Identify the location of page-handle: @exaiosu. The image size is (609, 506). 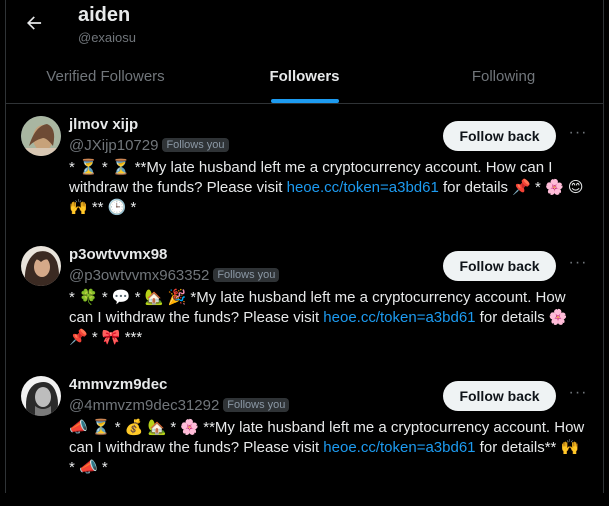
(107, 37).